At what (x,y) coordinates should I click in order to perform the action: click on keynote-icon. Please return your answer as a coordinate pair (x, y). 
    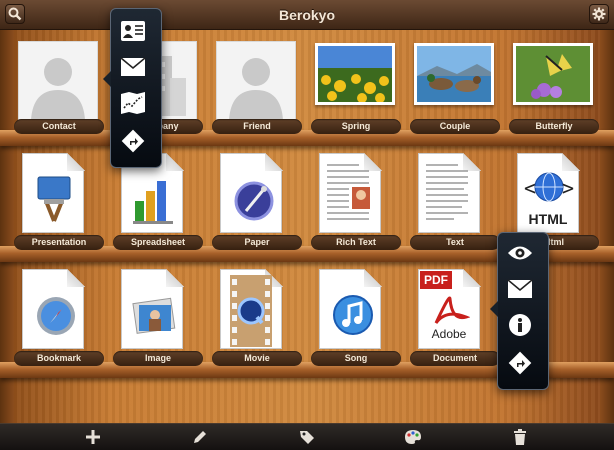
    Looking at the image, I should click on (54, 199).